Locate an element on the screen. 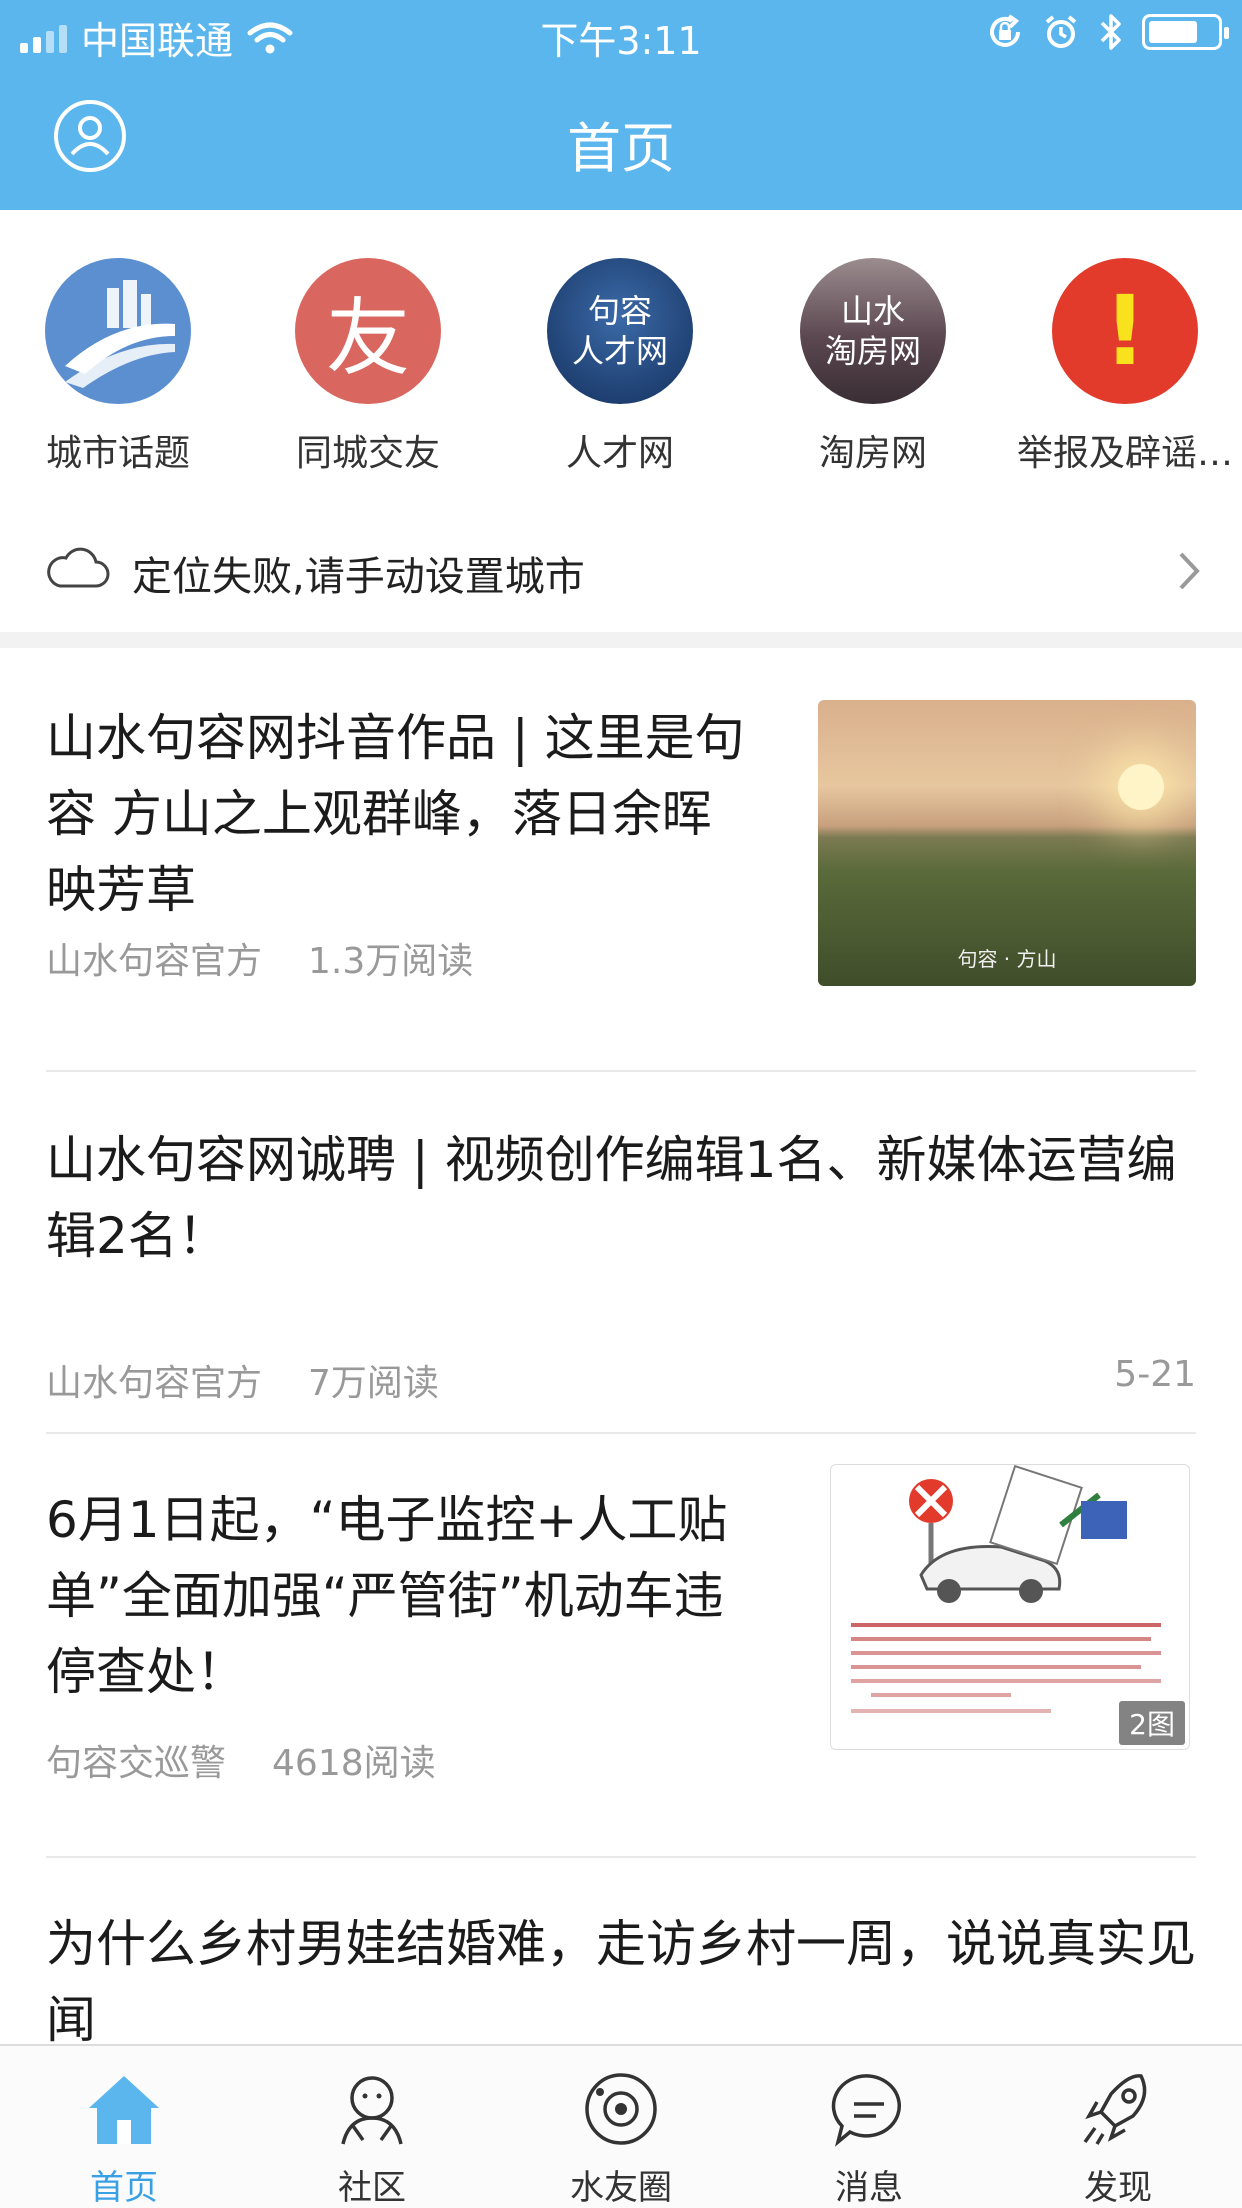 Image resolution: width=1242 pixels, height=2208 pixels. top-bar: 中国联通 下午3:11 首页 is located at coordinates (621, 105).